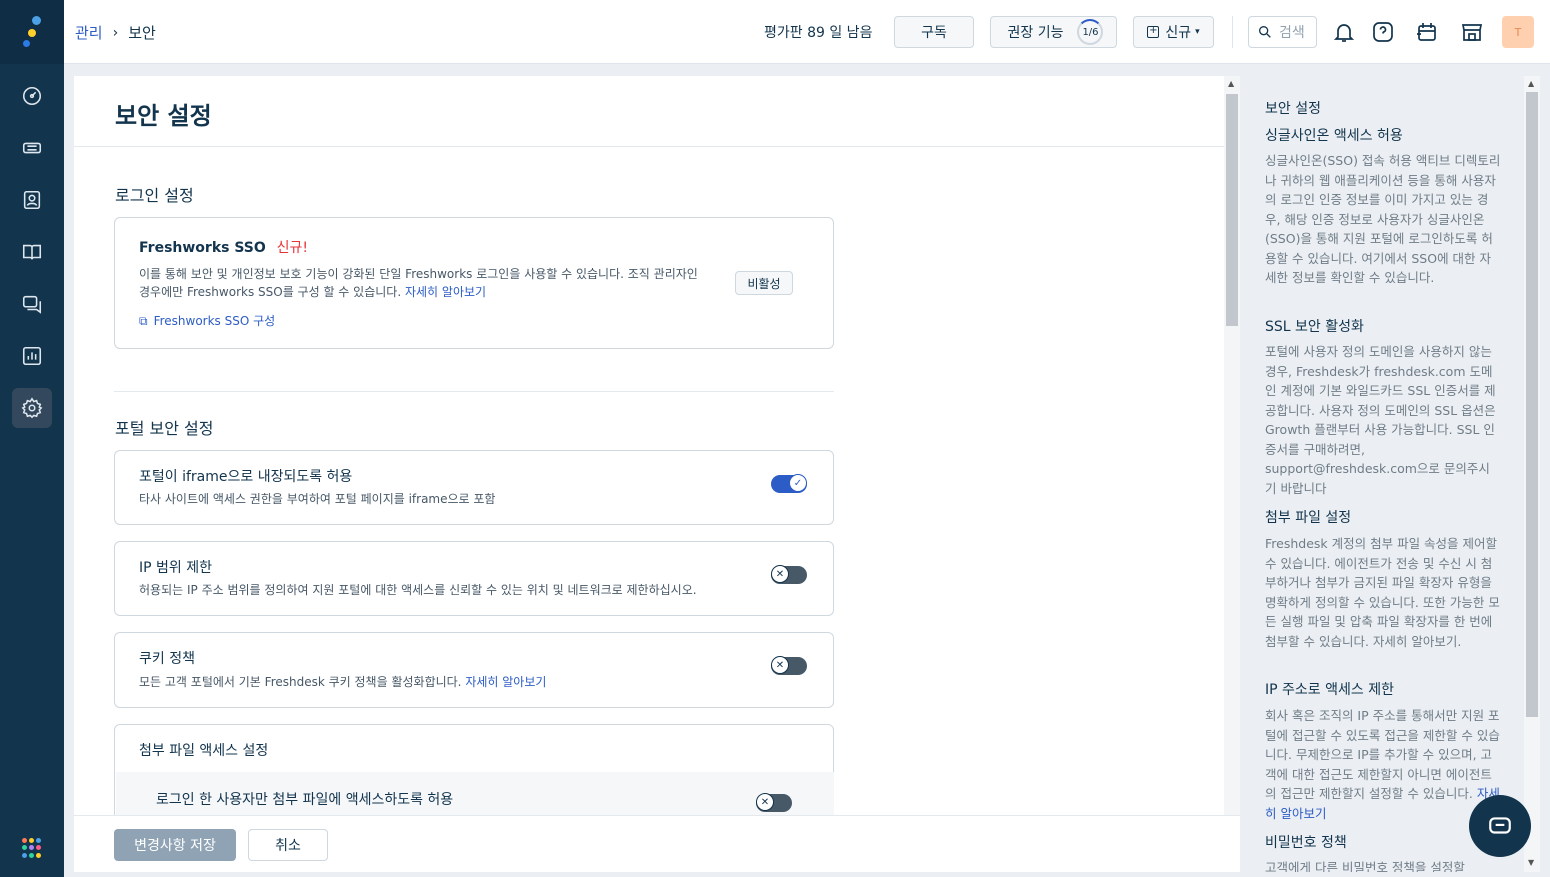 Image resolution: width=1550 pixels, height=877 pixels. Describe the element at coordinates (934, 32) in the screenshot. I see `subscribe-button: 구독` at that location.